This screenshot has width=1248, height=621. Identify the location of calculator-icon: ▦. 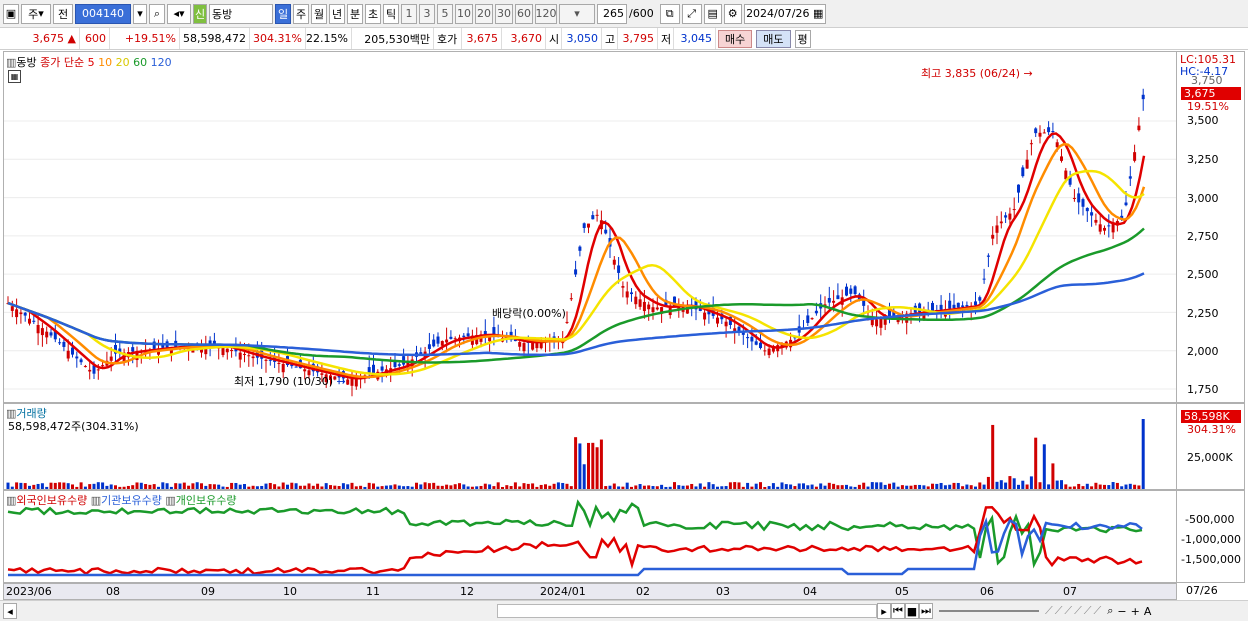
(14, 76).